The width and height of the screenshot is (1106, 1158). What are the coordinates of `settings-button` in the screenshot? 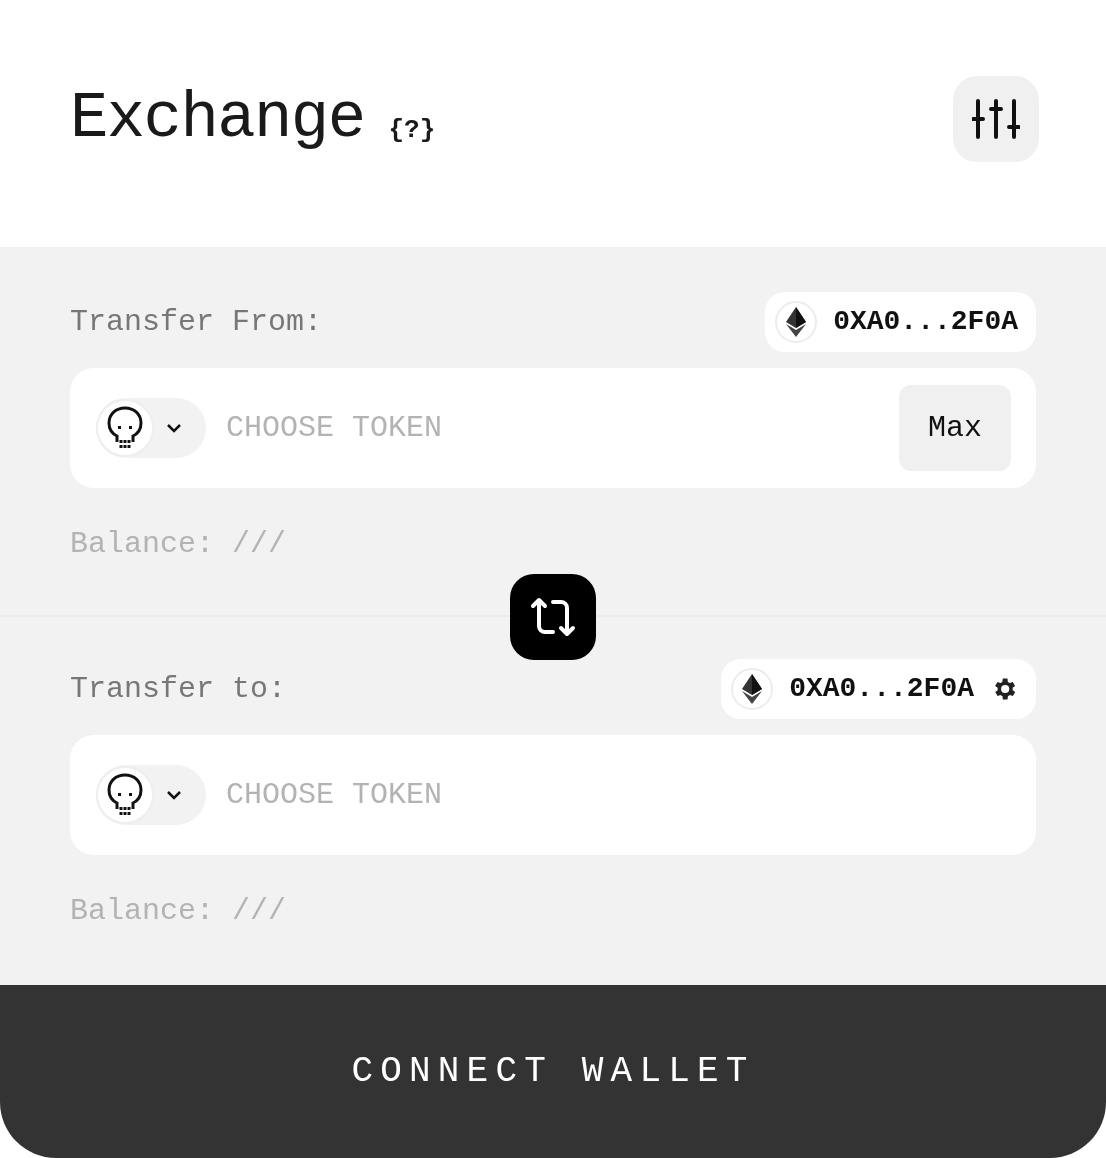 It's located at (996, 118).